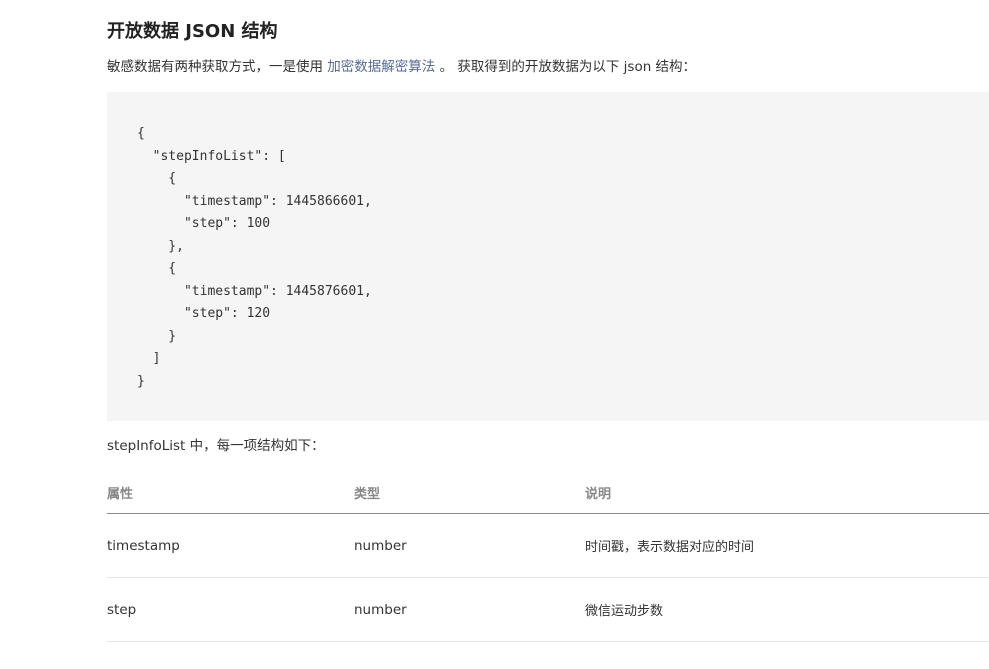 This screenshot has width=989, height=669. I want to click on table-row: timestamp number 时间戳，表示数据对应的时间, so click(548, 545).